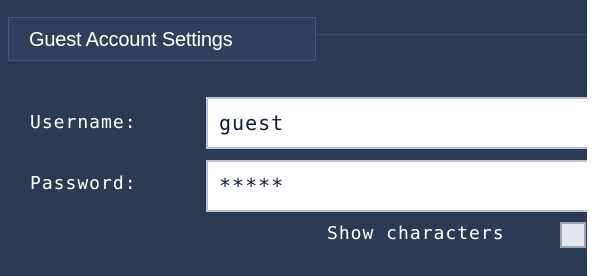  I want to click on section-title: Guest Account Settings, so click(162, 39).